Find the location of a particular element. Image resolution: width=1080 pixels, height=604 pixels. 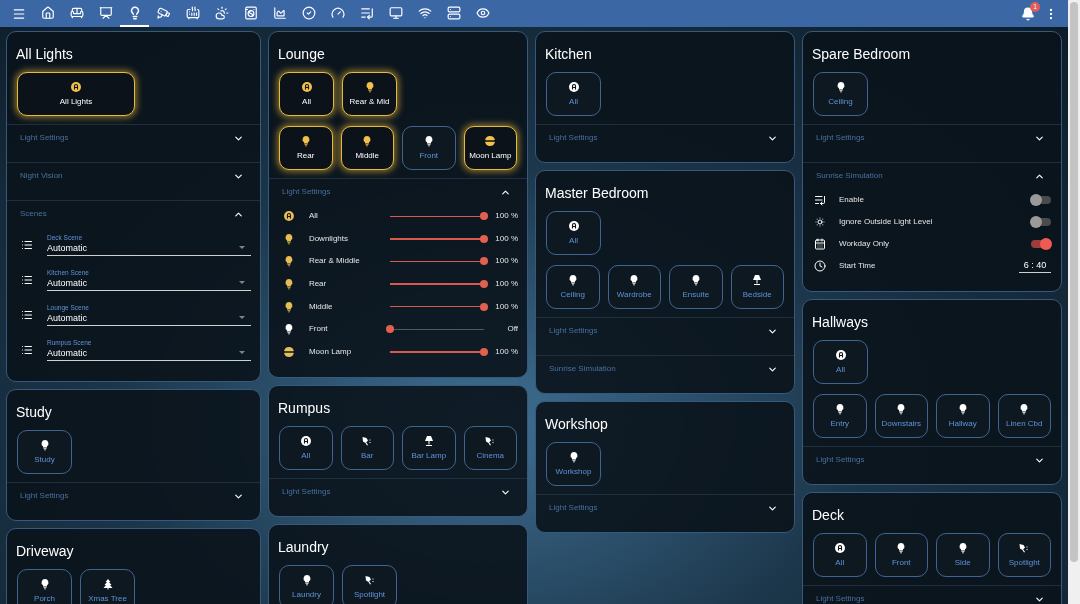

setting-label: Ignore Outside Light Level is located at coordinates (886, 222).